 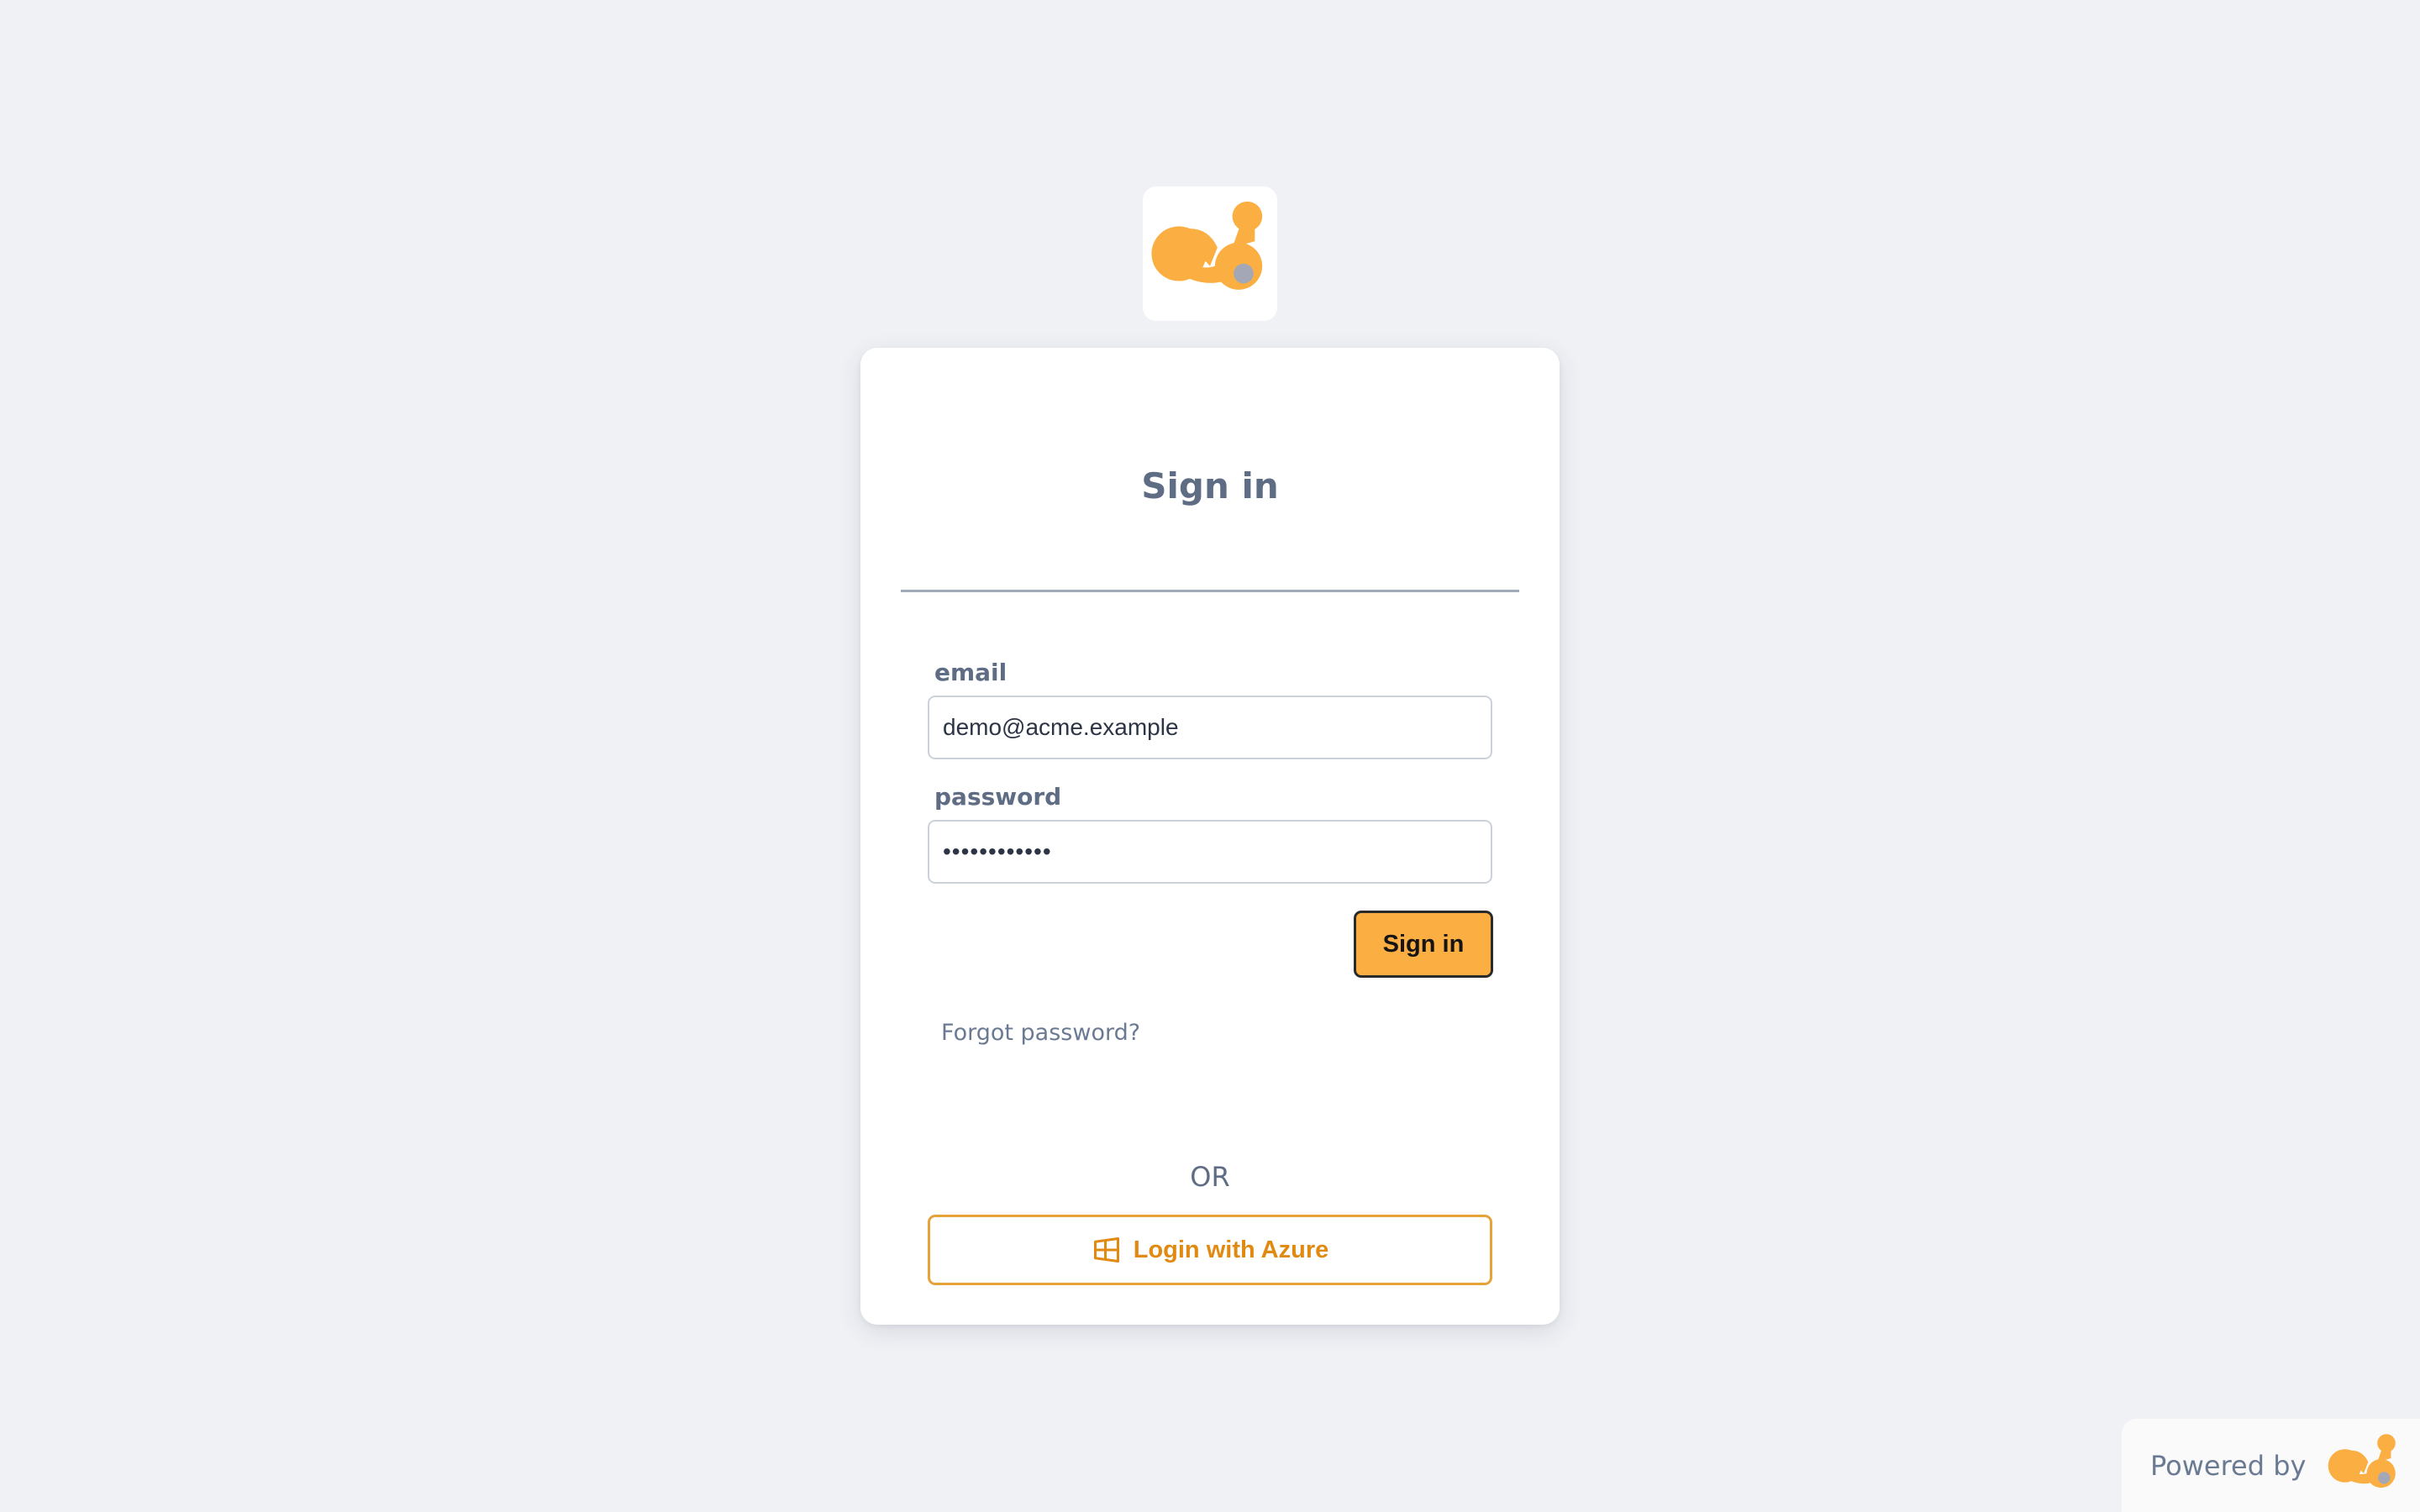 What do you see at coordinates (1423, 944) in the screenshot?
I see `sign-in-button: Sign in` at bounding box center [1423, 944].